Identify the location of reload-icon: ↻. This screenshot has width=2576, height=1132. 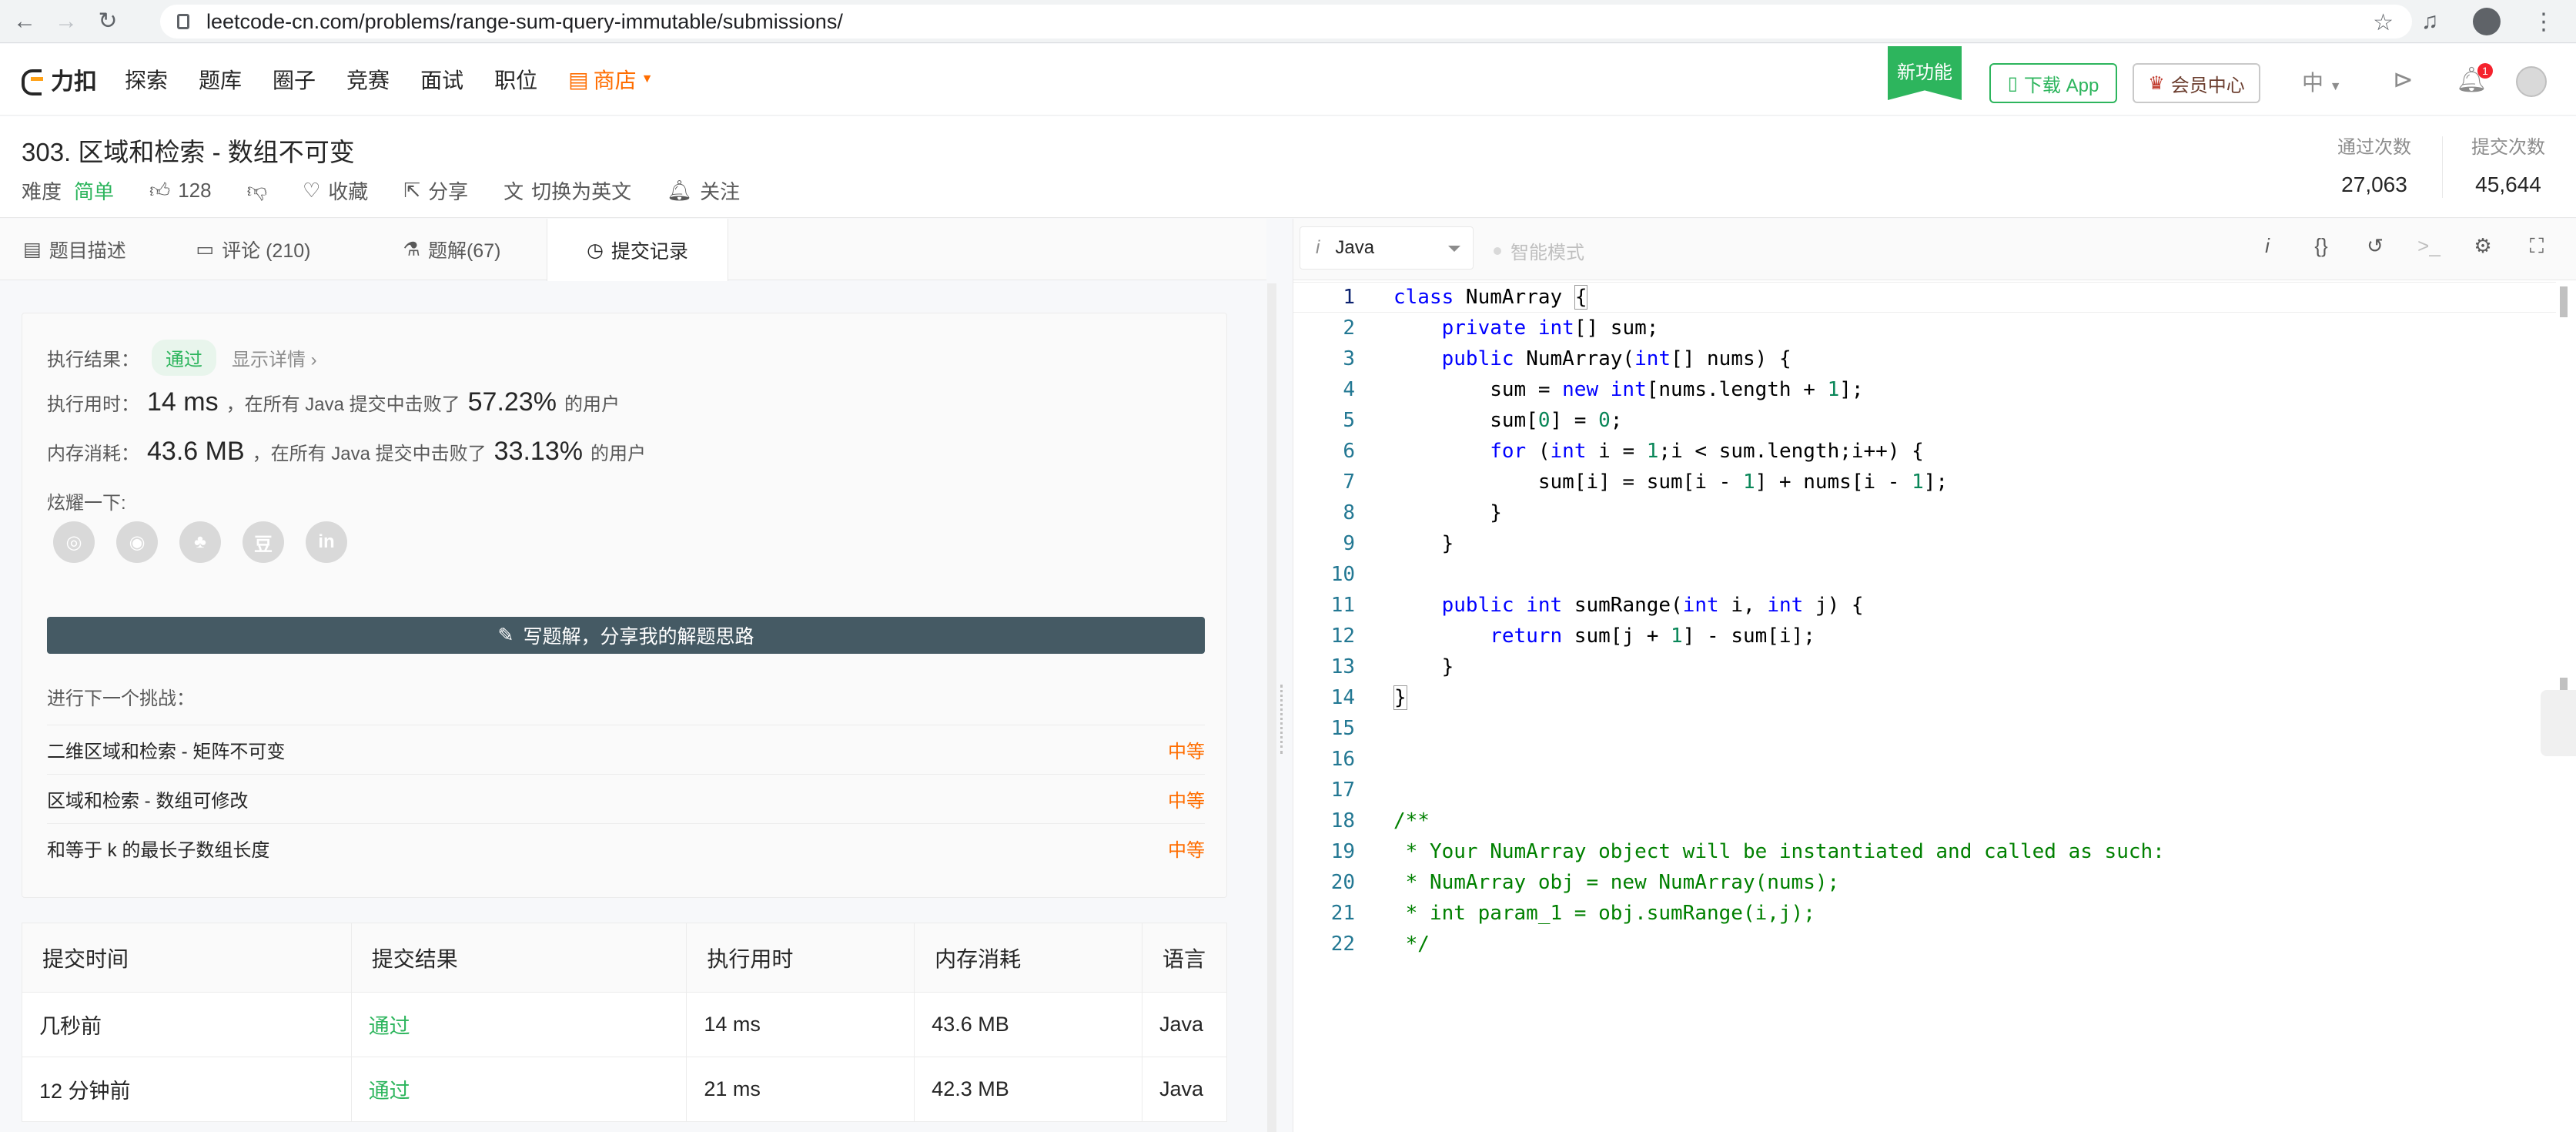
(108, 22).